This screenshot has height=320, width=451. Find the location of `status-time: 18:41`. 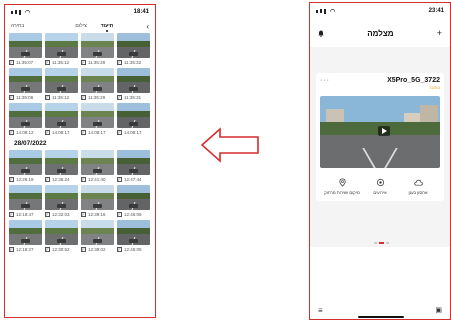

status-time: 18:41 is located at coordinates (141, 12).